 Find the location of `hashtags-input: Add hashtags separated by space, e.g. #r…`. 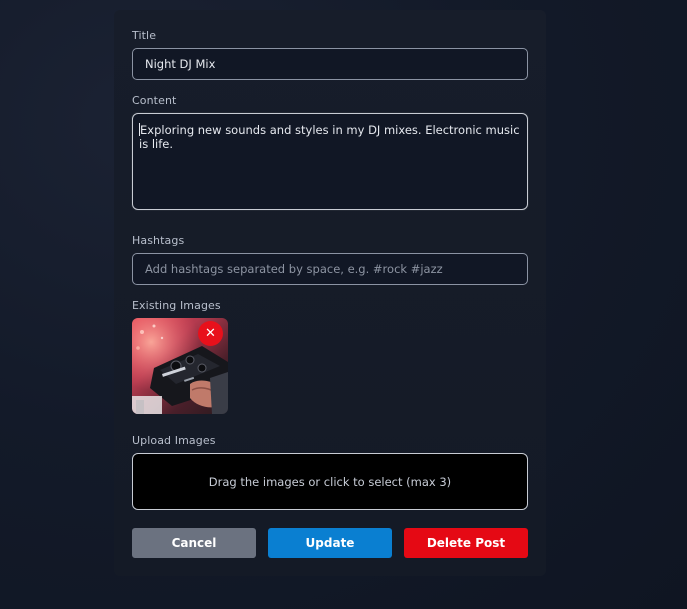

hashtags-input: Add hashtags separated by space, e.g. #r… is located at coordinates (330, 269).